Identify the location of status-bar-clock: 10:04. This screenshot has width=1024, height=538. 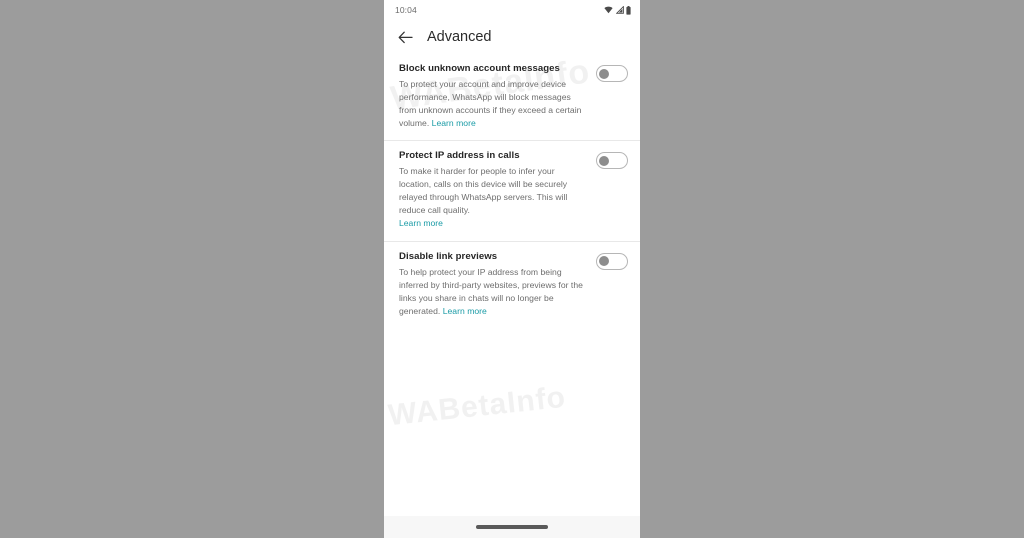
(406, 9).